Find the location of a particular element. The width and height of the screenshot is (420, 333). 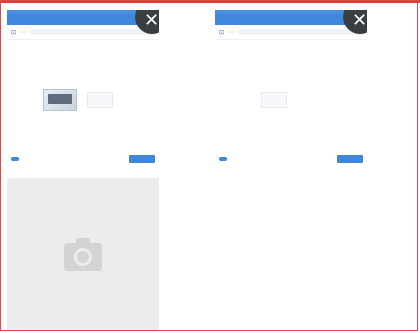

photo-thumbnail is located at coordinates (60, 99).